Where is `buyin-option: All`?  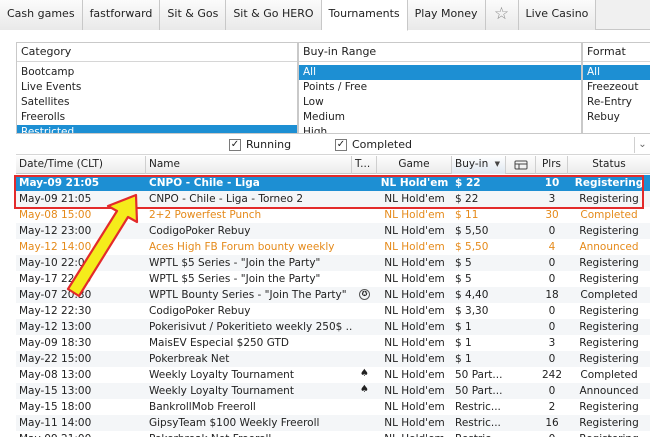
buyin-option: All is located at coordinates (440, 72).